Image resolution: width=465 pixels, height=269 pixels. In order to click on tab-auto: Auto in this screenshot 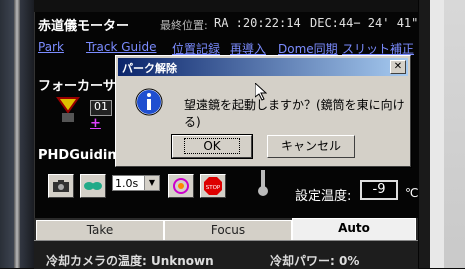, I will do `click(354, 229)`.